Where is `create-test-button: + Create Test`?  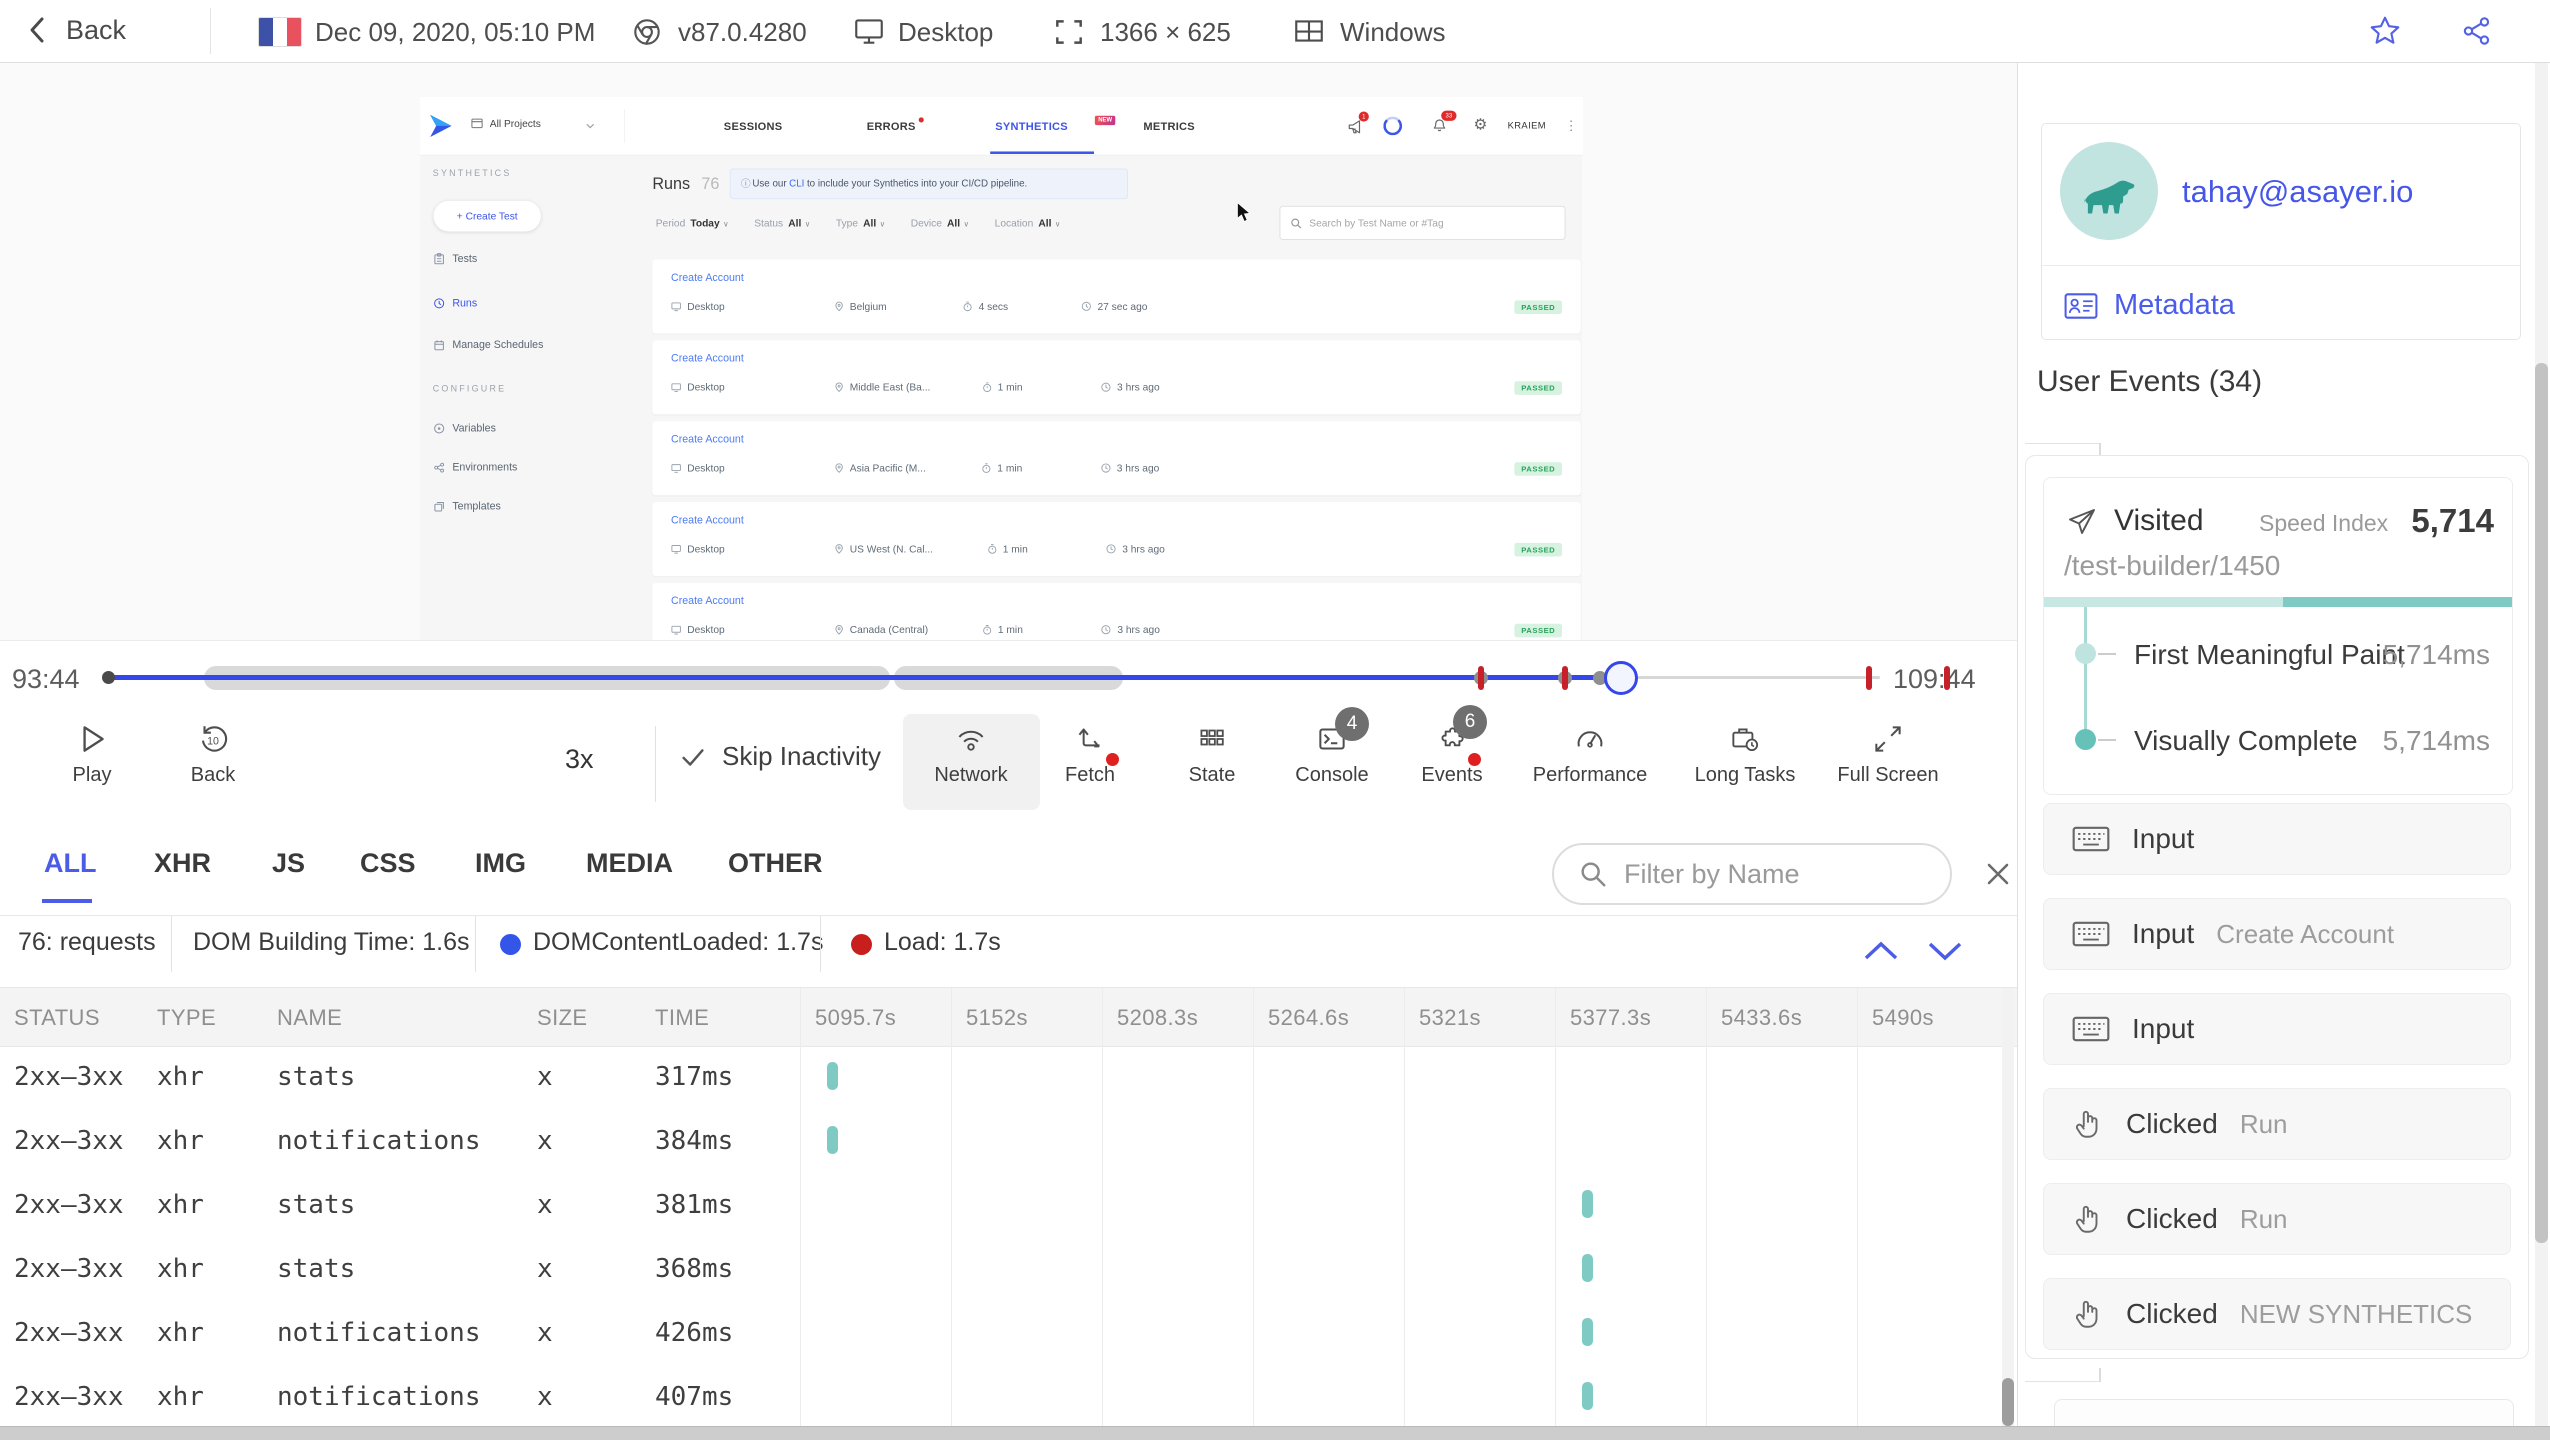
create-test-button: + Create Test is located at coordinates (487, 216).